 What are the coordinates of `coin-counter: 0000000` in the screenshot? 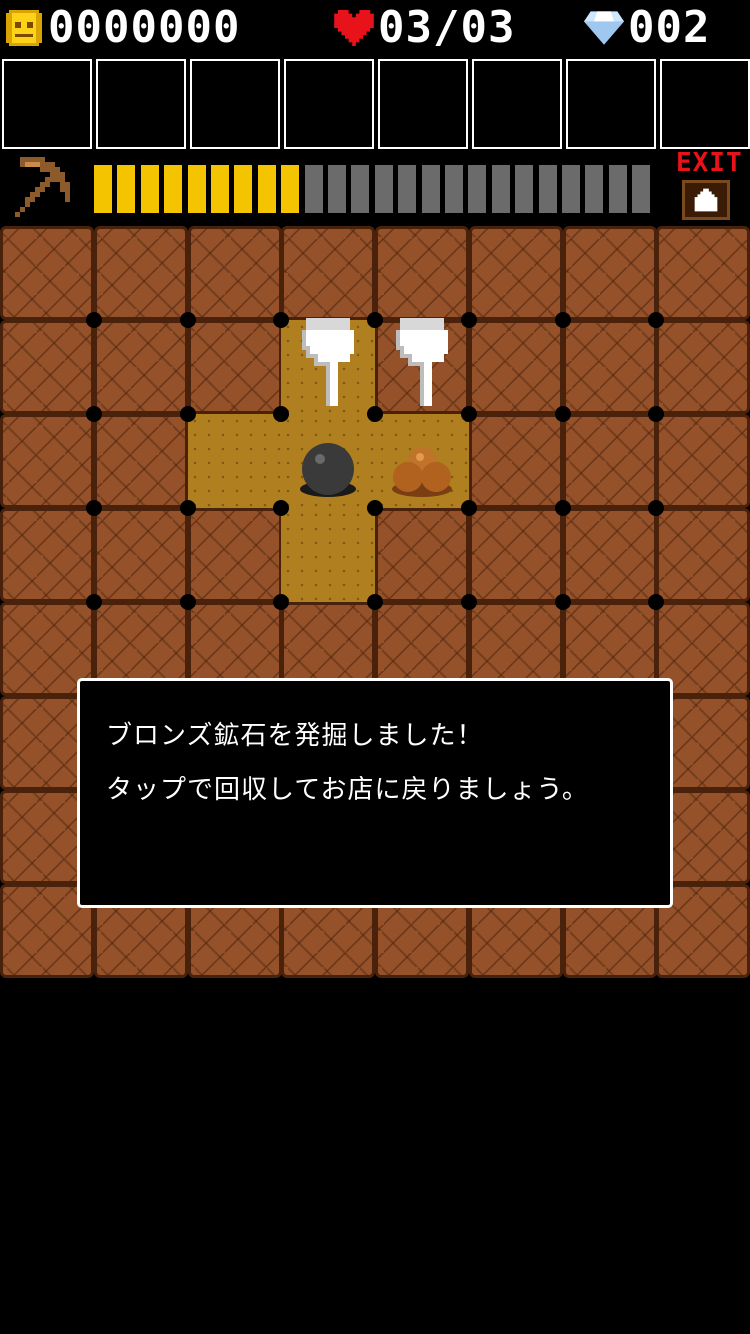 It's located at (123, 28).